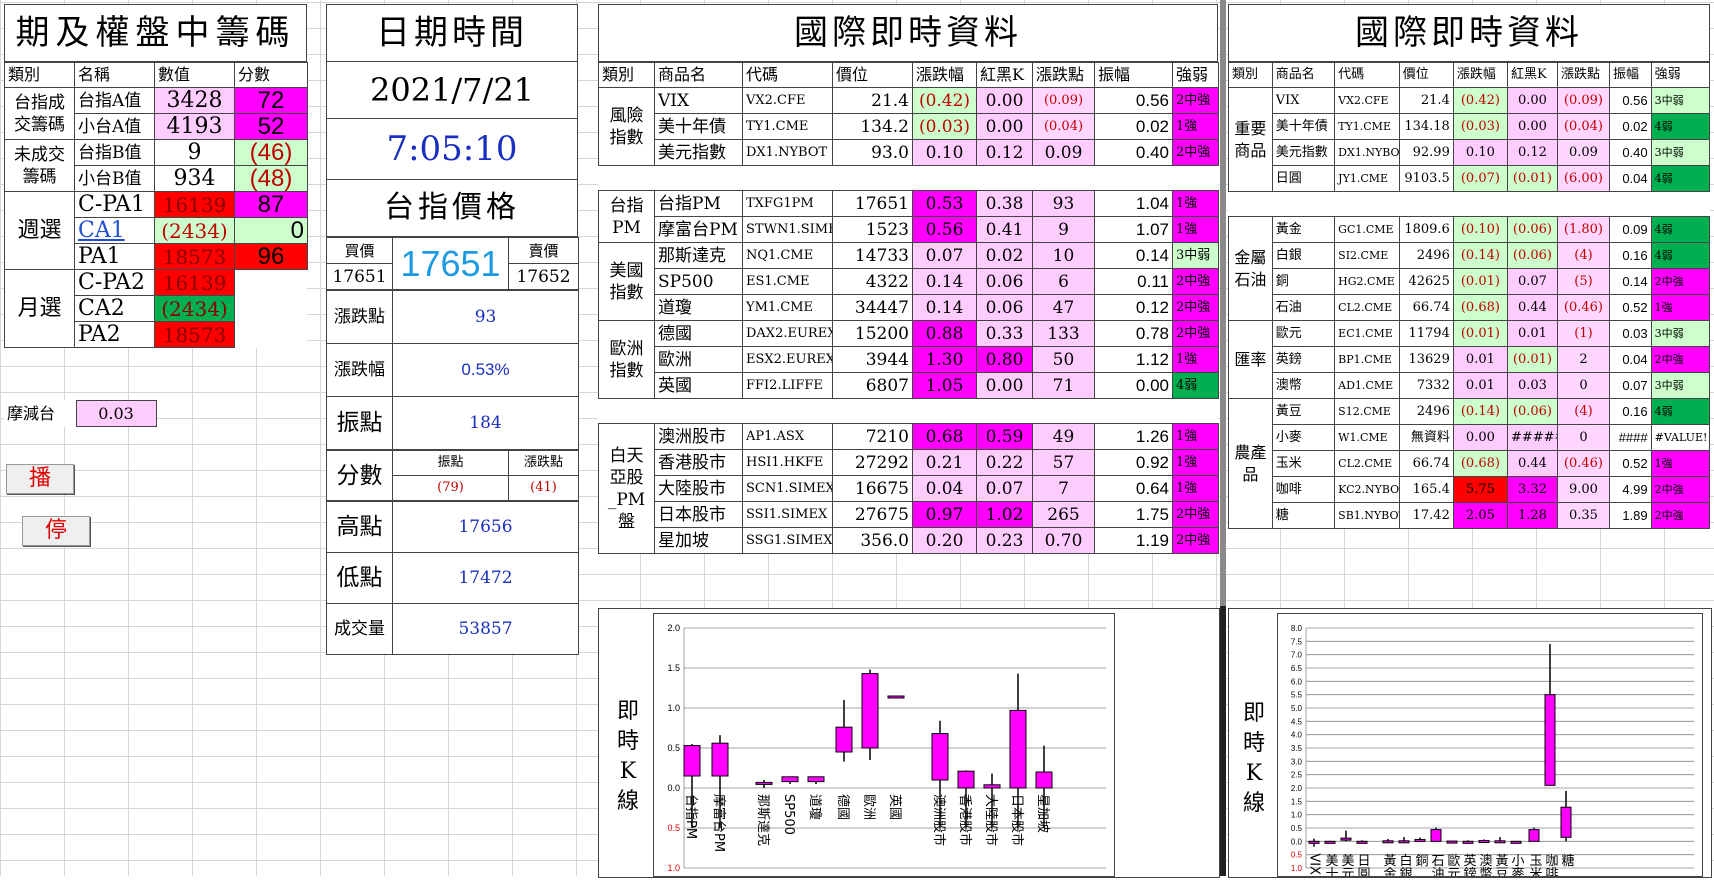 This screenshot has height=880, width=1714. Describe the element at coordinates (1583, 100) in the screenshot. I see `cell: (0.09)` at that location.